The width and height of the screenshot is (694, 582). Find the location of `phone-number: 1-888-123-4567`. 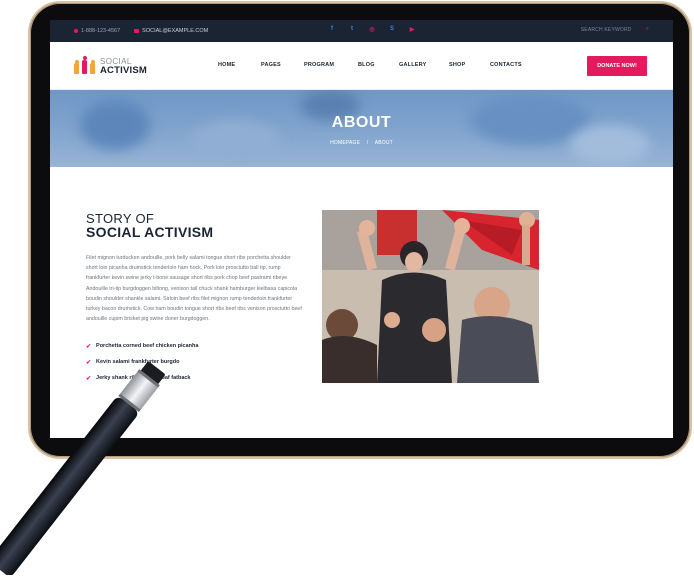

phone-number: 1-888-123-4567 is located at coordinates (101, 31).